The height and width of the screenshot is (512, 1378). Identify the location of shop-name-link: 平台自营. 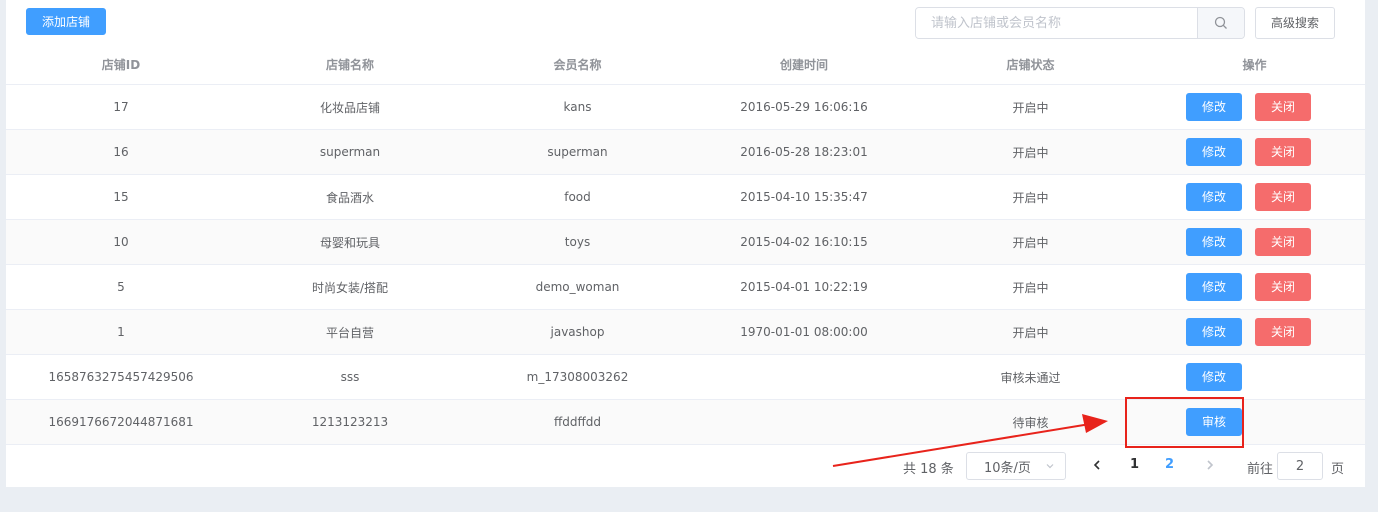
(350, 332).